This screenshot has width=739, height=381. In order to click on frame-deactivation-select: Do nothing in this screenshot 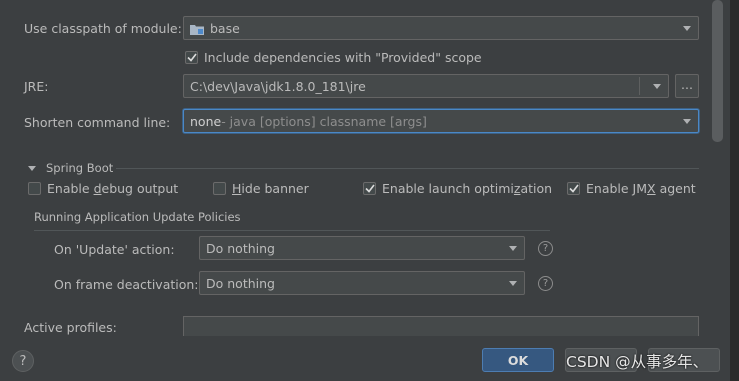, I will do `click(362, 283)`.